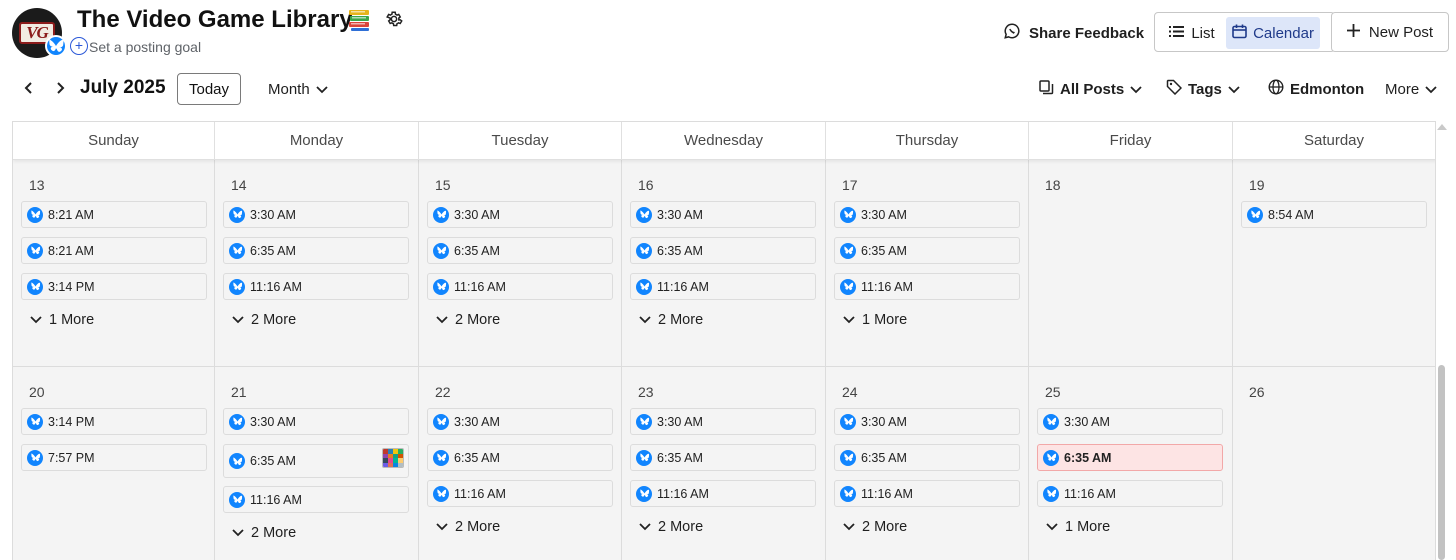 The image size is (1456, 560). I want to click on tags-label: Tags, so click(1205, 89).